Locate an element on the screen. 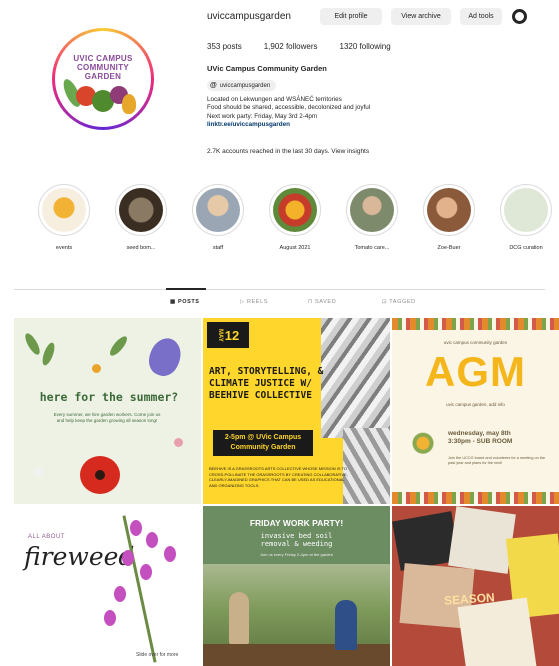  threads-handle: uviccampusgarden is located at coordinates (245, 85).